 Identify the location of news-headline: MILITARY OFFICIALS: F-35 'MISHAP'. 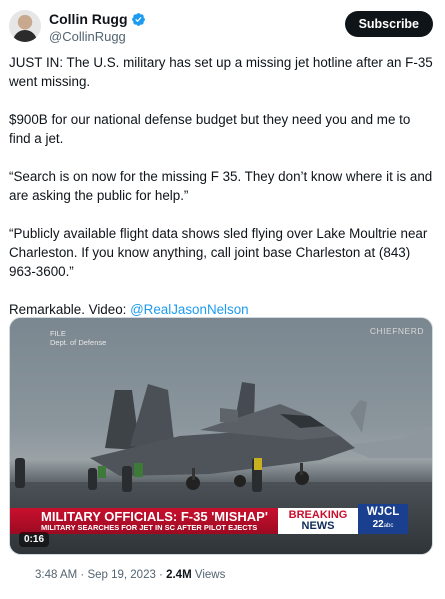
(154, 516).